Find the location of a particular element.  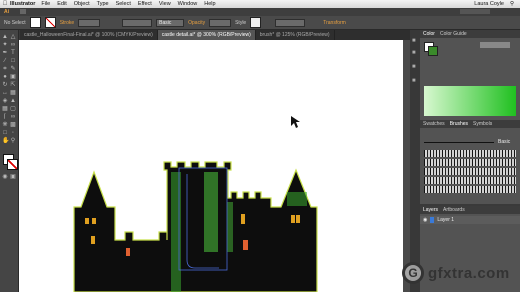

shape-builder-icon: ◈ is located at coordinates (5, 101).